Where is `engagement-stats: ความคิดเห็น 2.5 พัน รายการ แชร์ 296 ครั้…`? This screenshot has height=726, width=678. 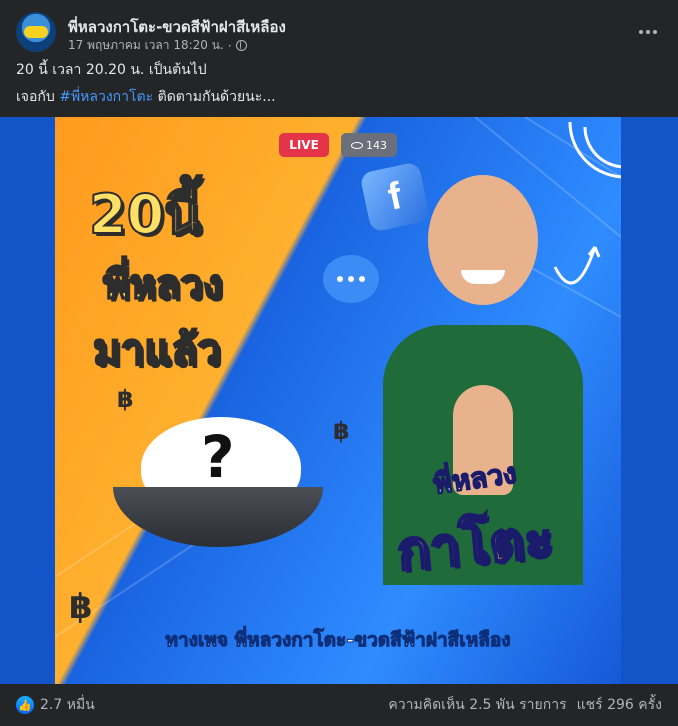 engagement-stats: ความคิดเห็น 2.5 พัน รายการ แชร์ 296 ครั้… is located at coordinates (525, 705).